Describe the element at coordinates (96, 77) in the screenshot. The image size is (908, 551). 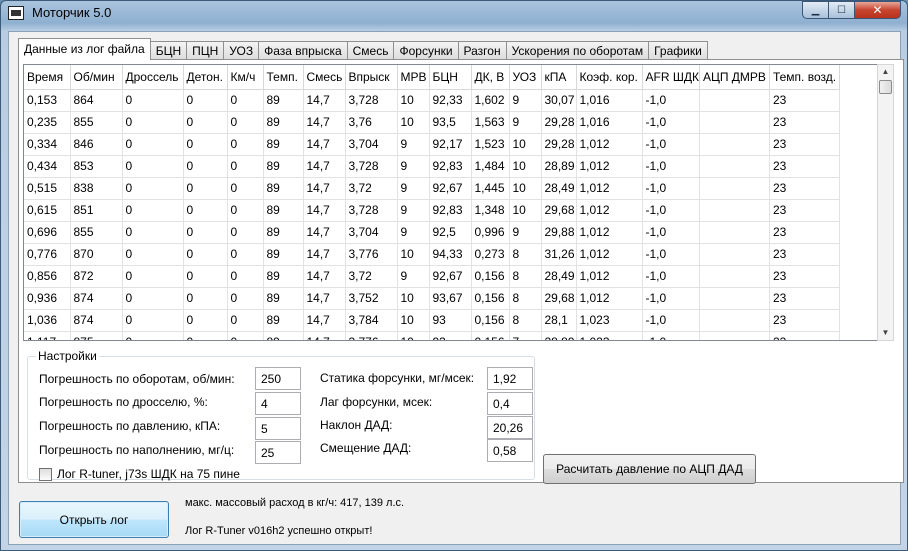
I see `column-header: Об/мин` at that location.